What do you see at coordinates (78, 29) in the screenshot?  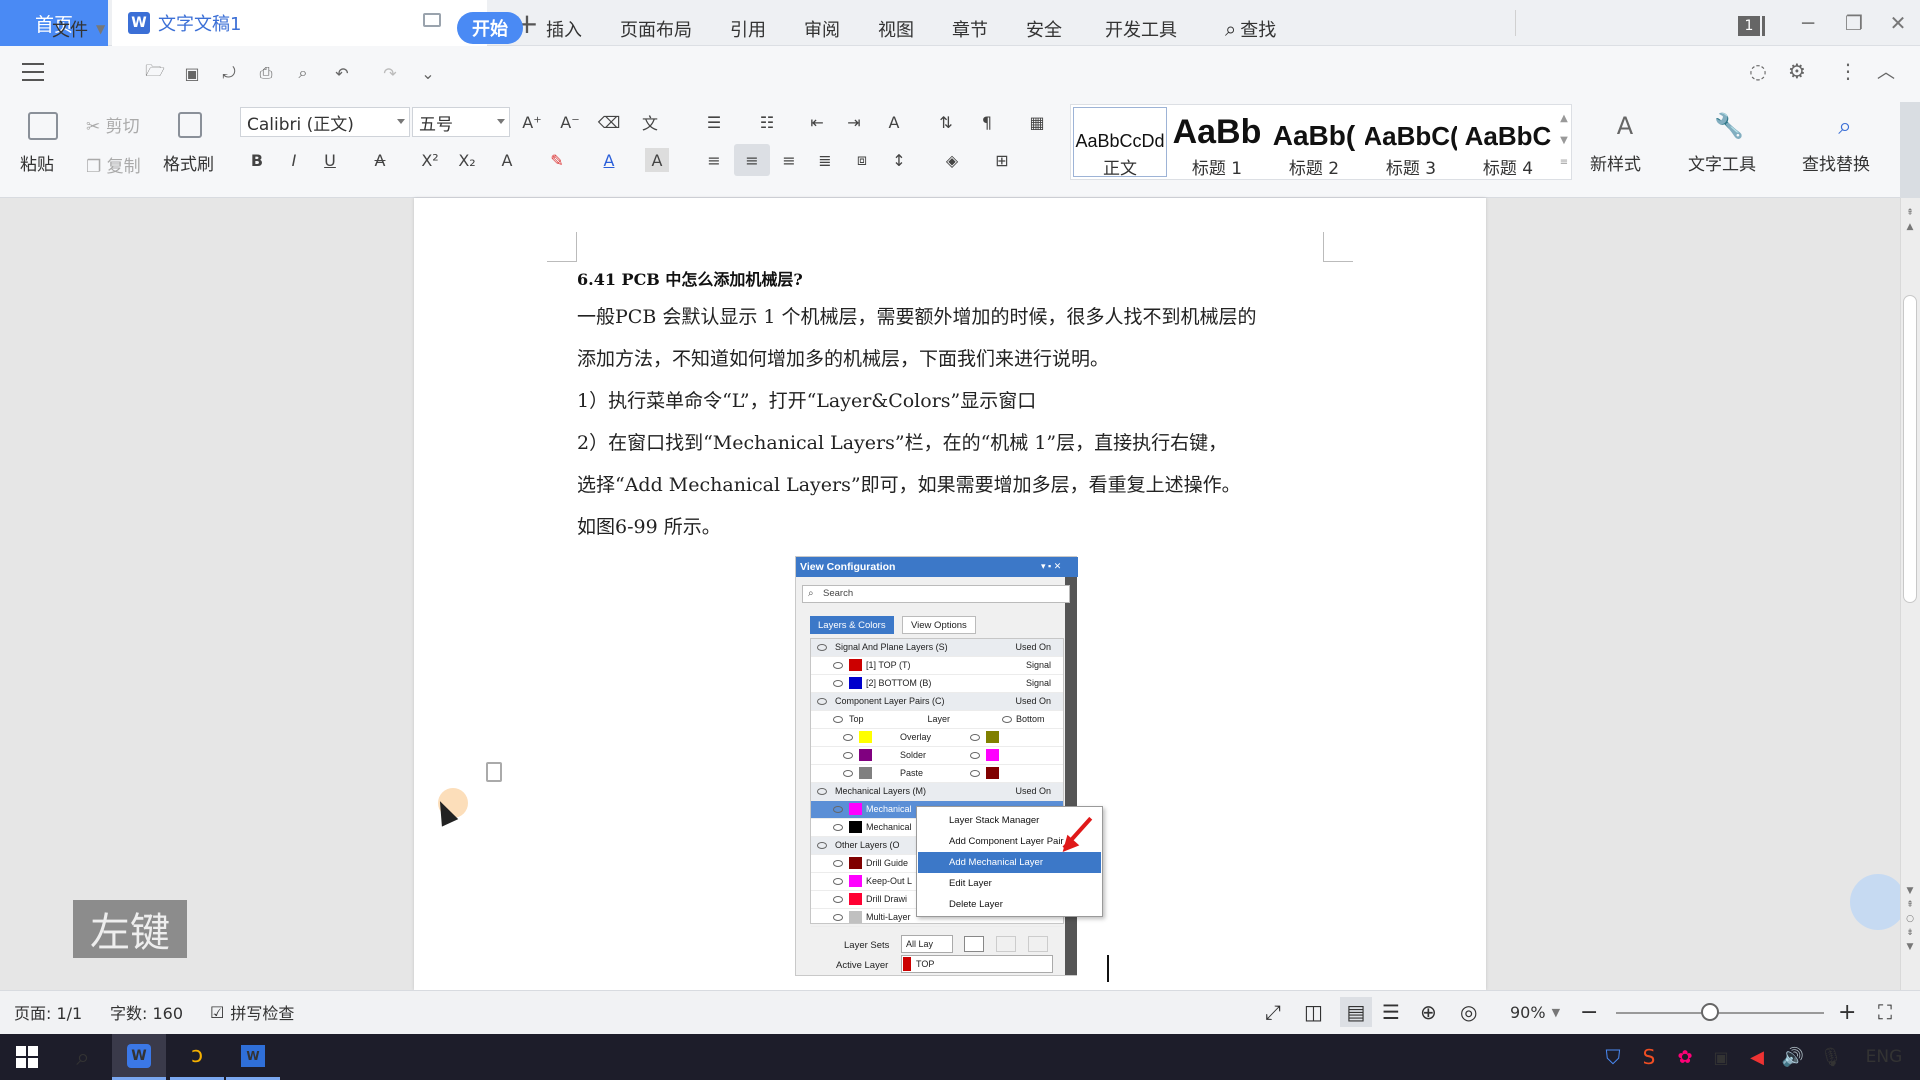 I see `file-menu: 文件 ▼` at bounding box center [78, 29].